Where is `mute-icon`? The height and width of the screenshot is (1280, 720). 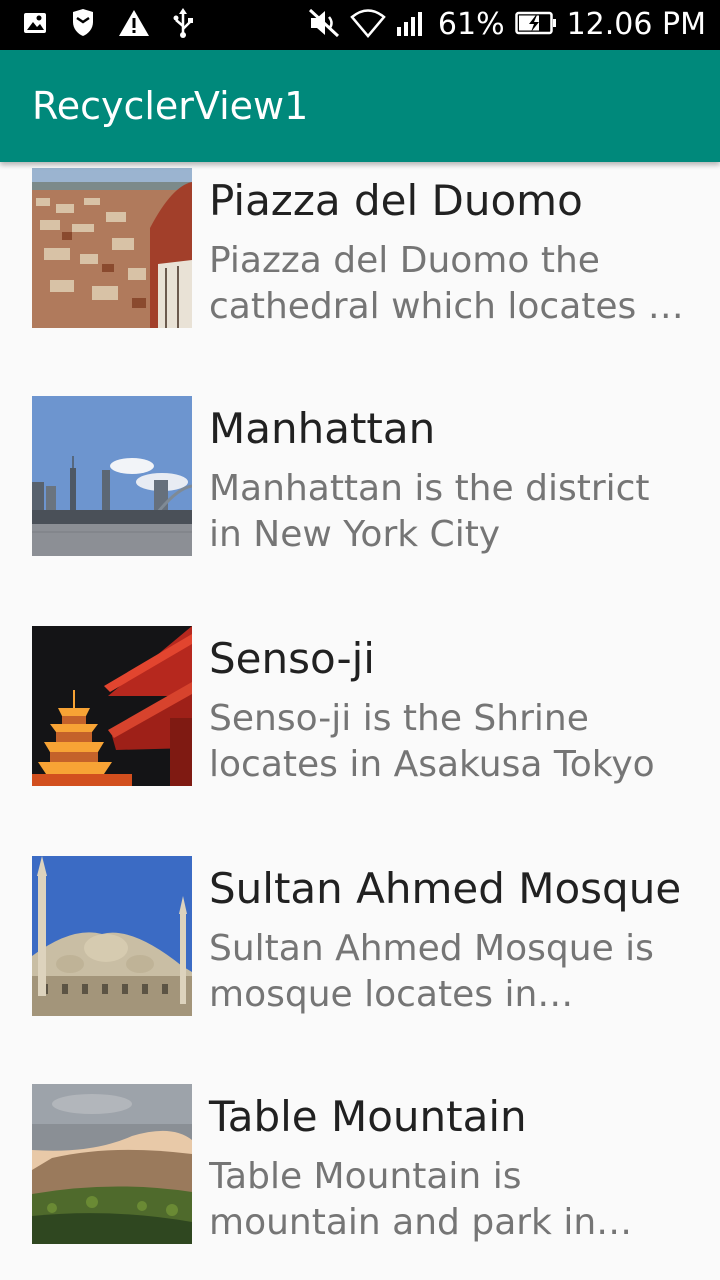
mute-icon is located at coordinates (324, 25).